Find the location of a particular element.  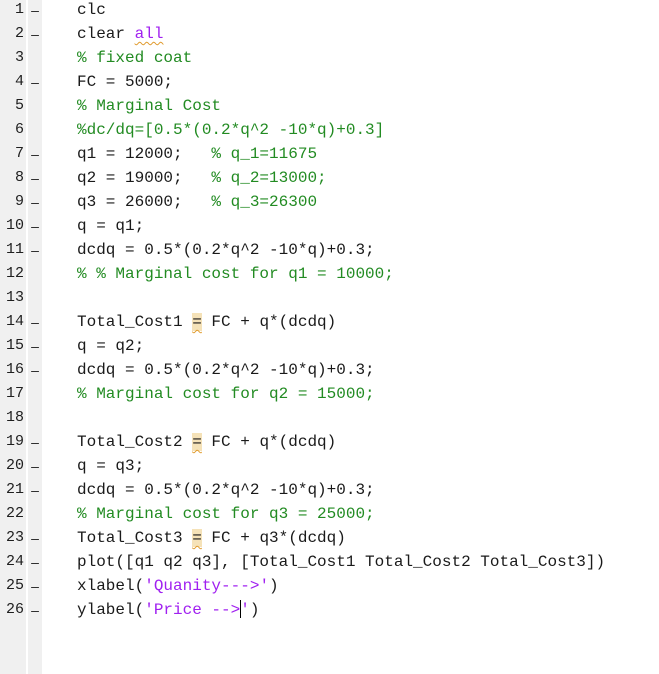

comment-token: % % Marginal cost for q1 = 10000; is located at coordinates (235, 274).